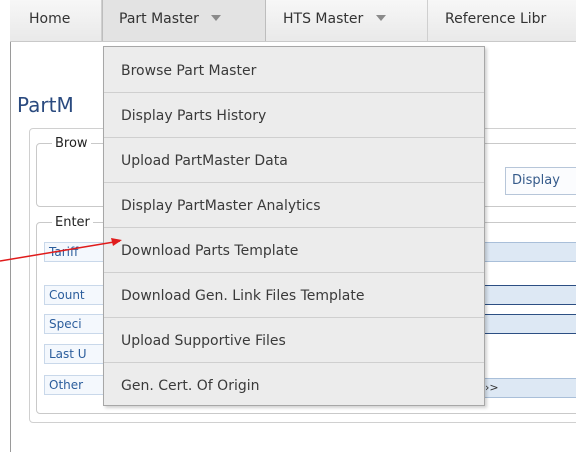 The width and height of the screenshot is (576, 452). I want to click on enter-legend: Enter, so click(72, 222).